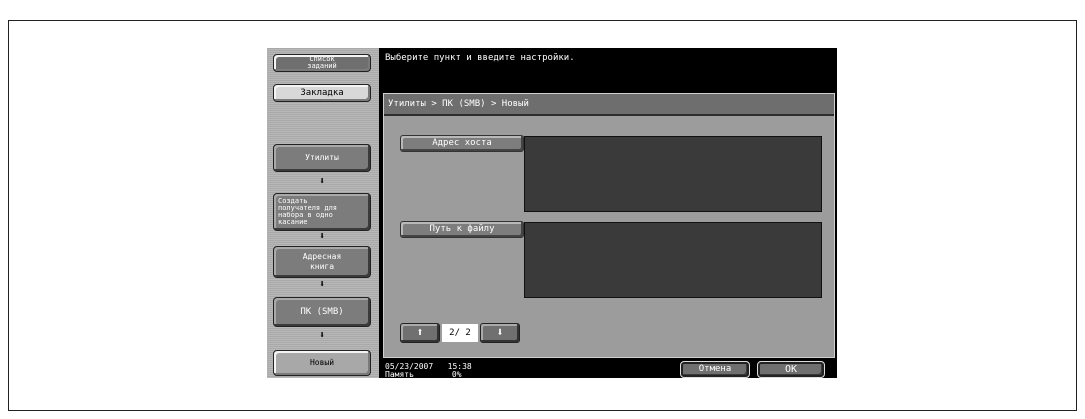 Image resolution: width=1085 pixels, height=419 pixels. I want to click on page-up-button: ⬆, so click(420, 333).